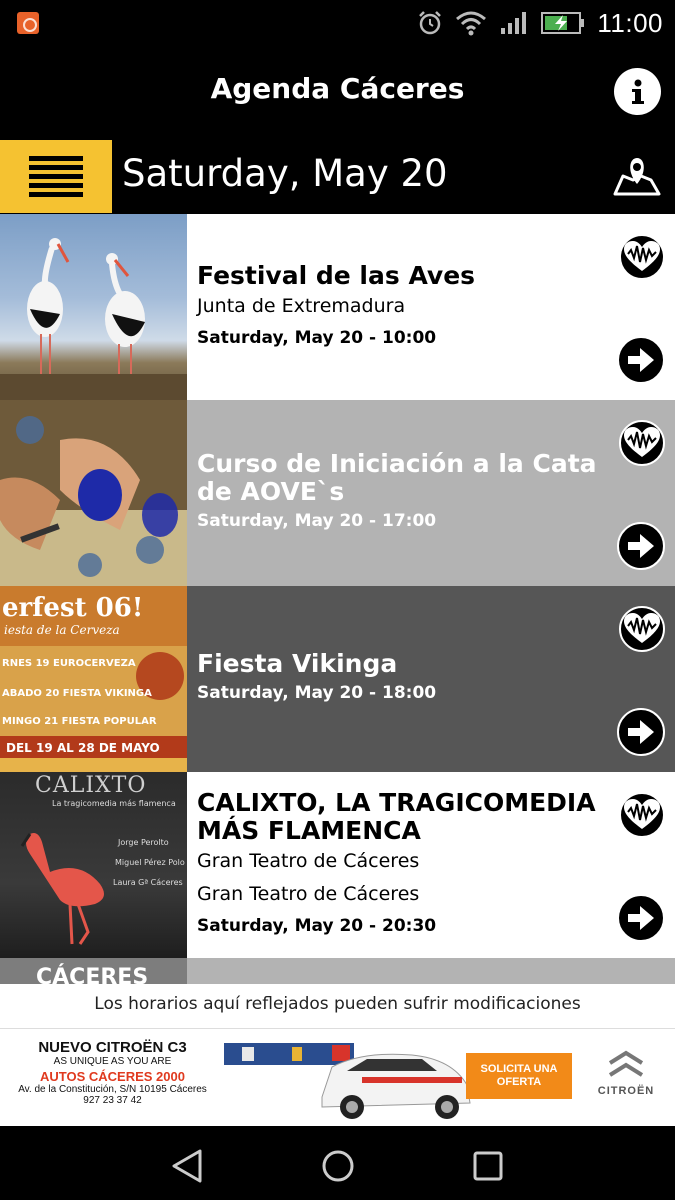 This screenshot has height=1200, width=675. Describe the element at coordinates (431, 679) in the screenshot. I see `event-body: Fiesta Vikinga Saturday, May 20 - 18:00` at that location.